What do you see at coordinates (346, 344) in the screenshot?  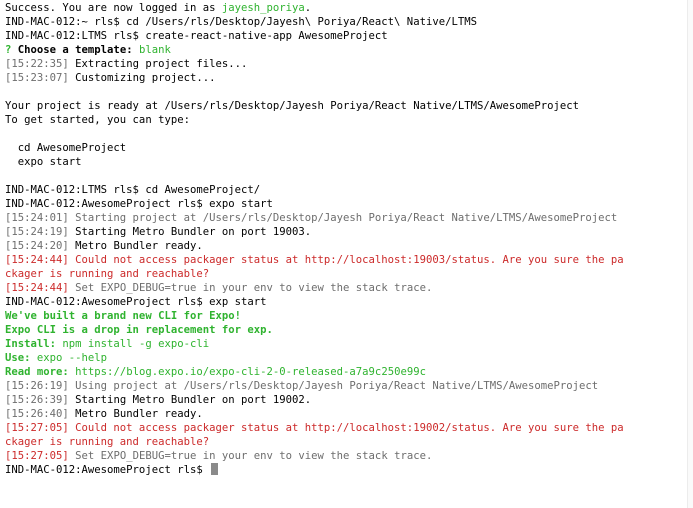 I see `terminal-line: Install: npm install -g expo-cli` at bounding box center [346, 344].